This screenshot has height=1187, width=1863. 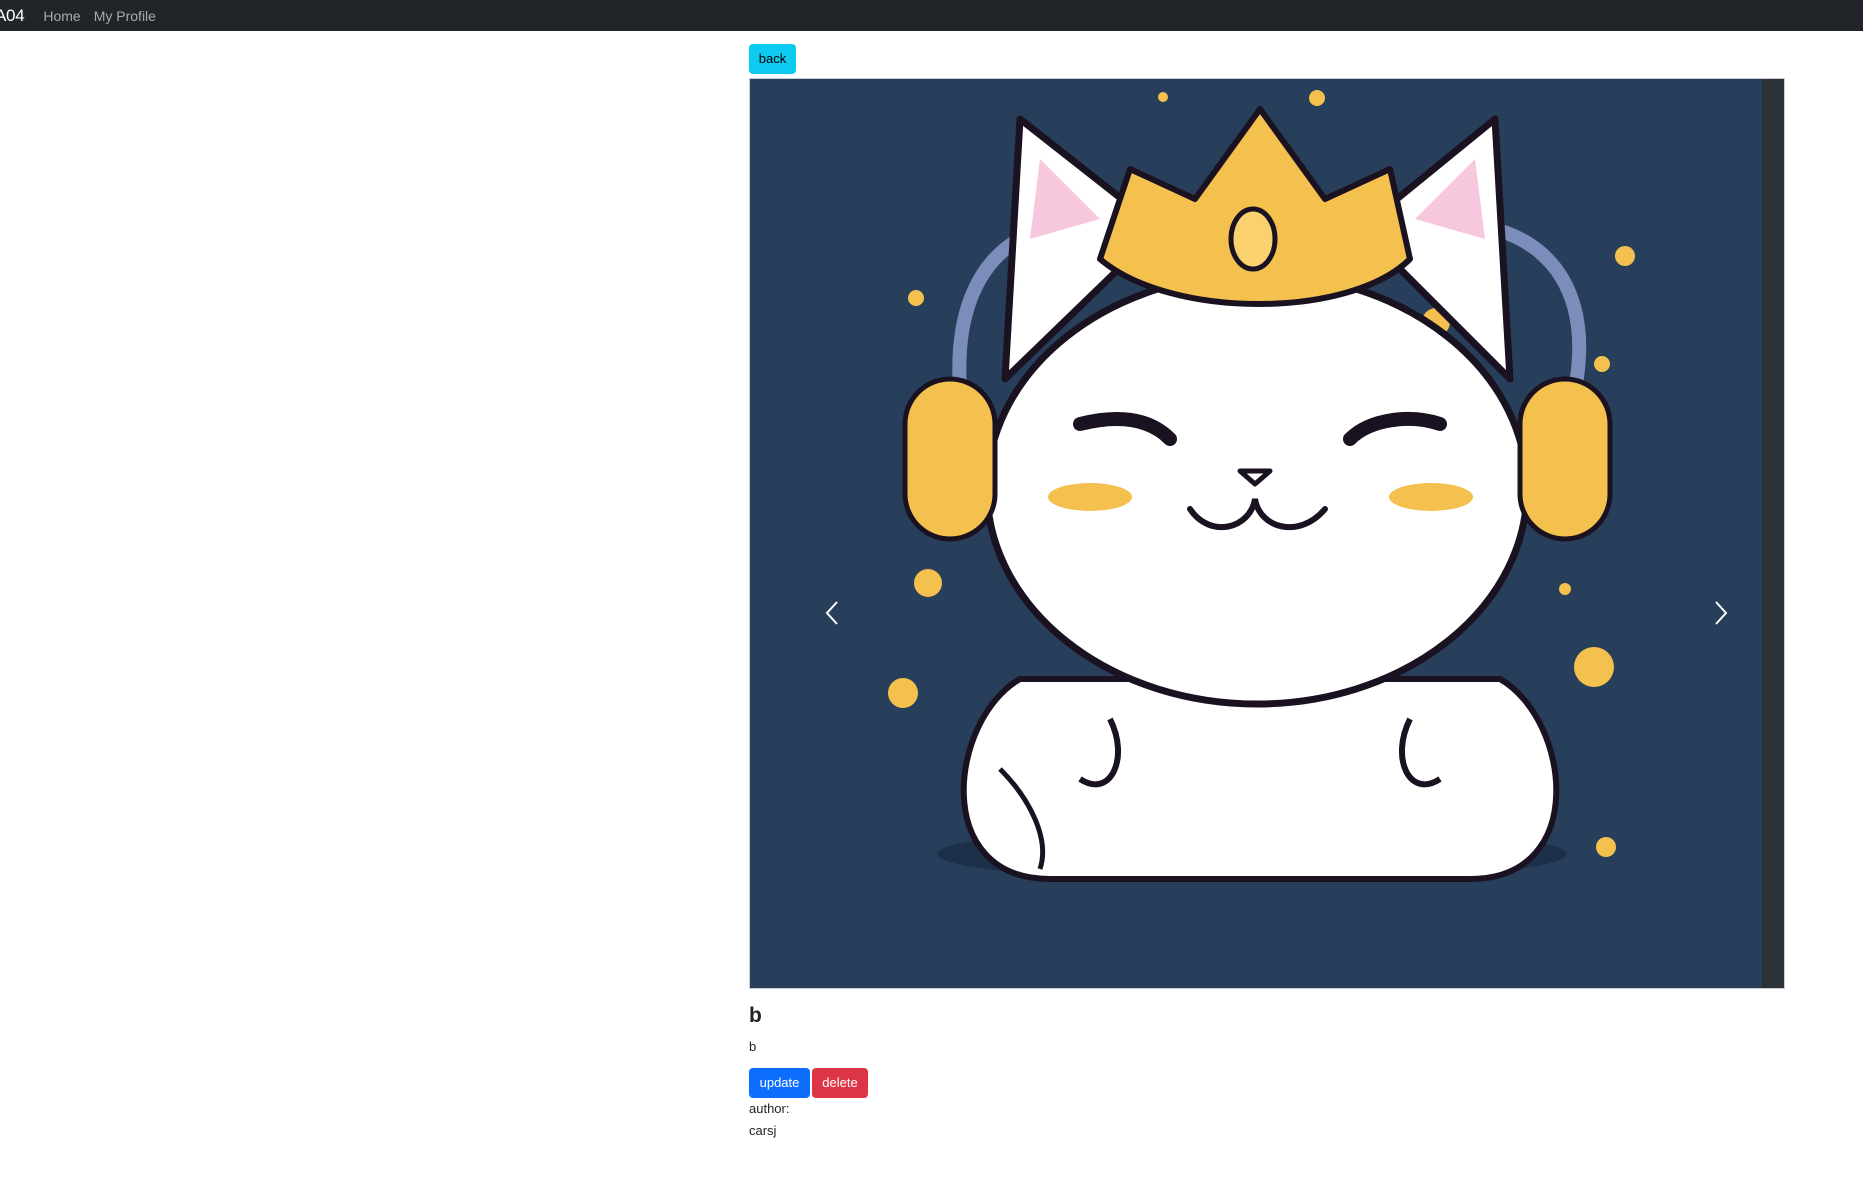 What do you see at coordinates (755, 1015) in the screenshot?
I see `post-title: b` at bounding box center [755, 1015].